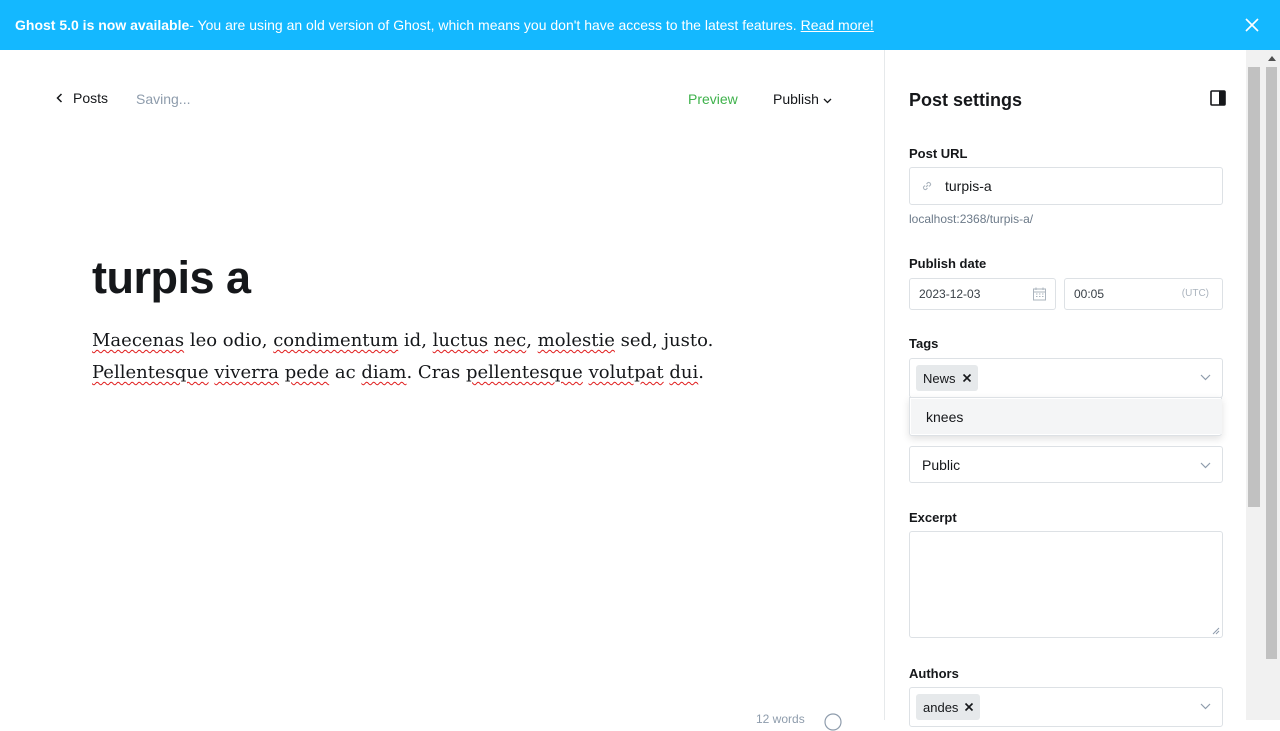 Image resolution: width=1280 pixels, height=731 pixels. What do you see at coordinates (971, 219) in the screenshot?
I see `post-url-preview: localhost:2368/turpis-a/` at bounding box center [971, 219].